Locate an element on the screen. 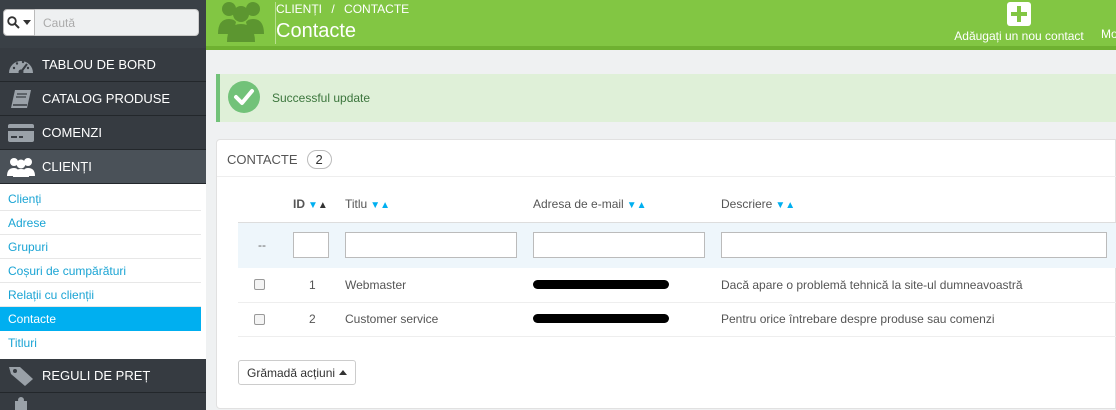  dashboard-icon is located at coordinates (21, 65).